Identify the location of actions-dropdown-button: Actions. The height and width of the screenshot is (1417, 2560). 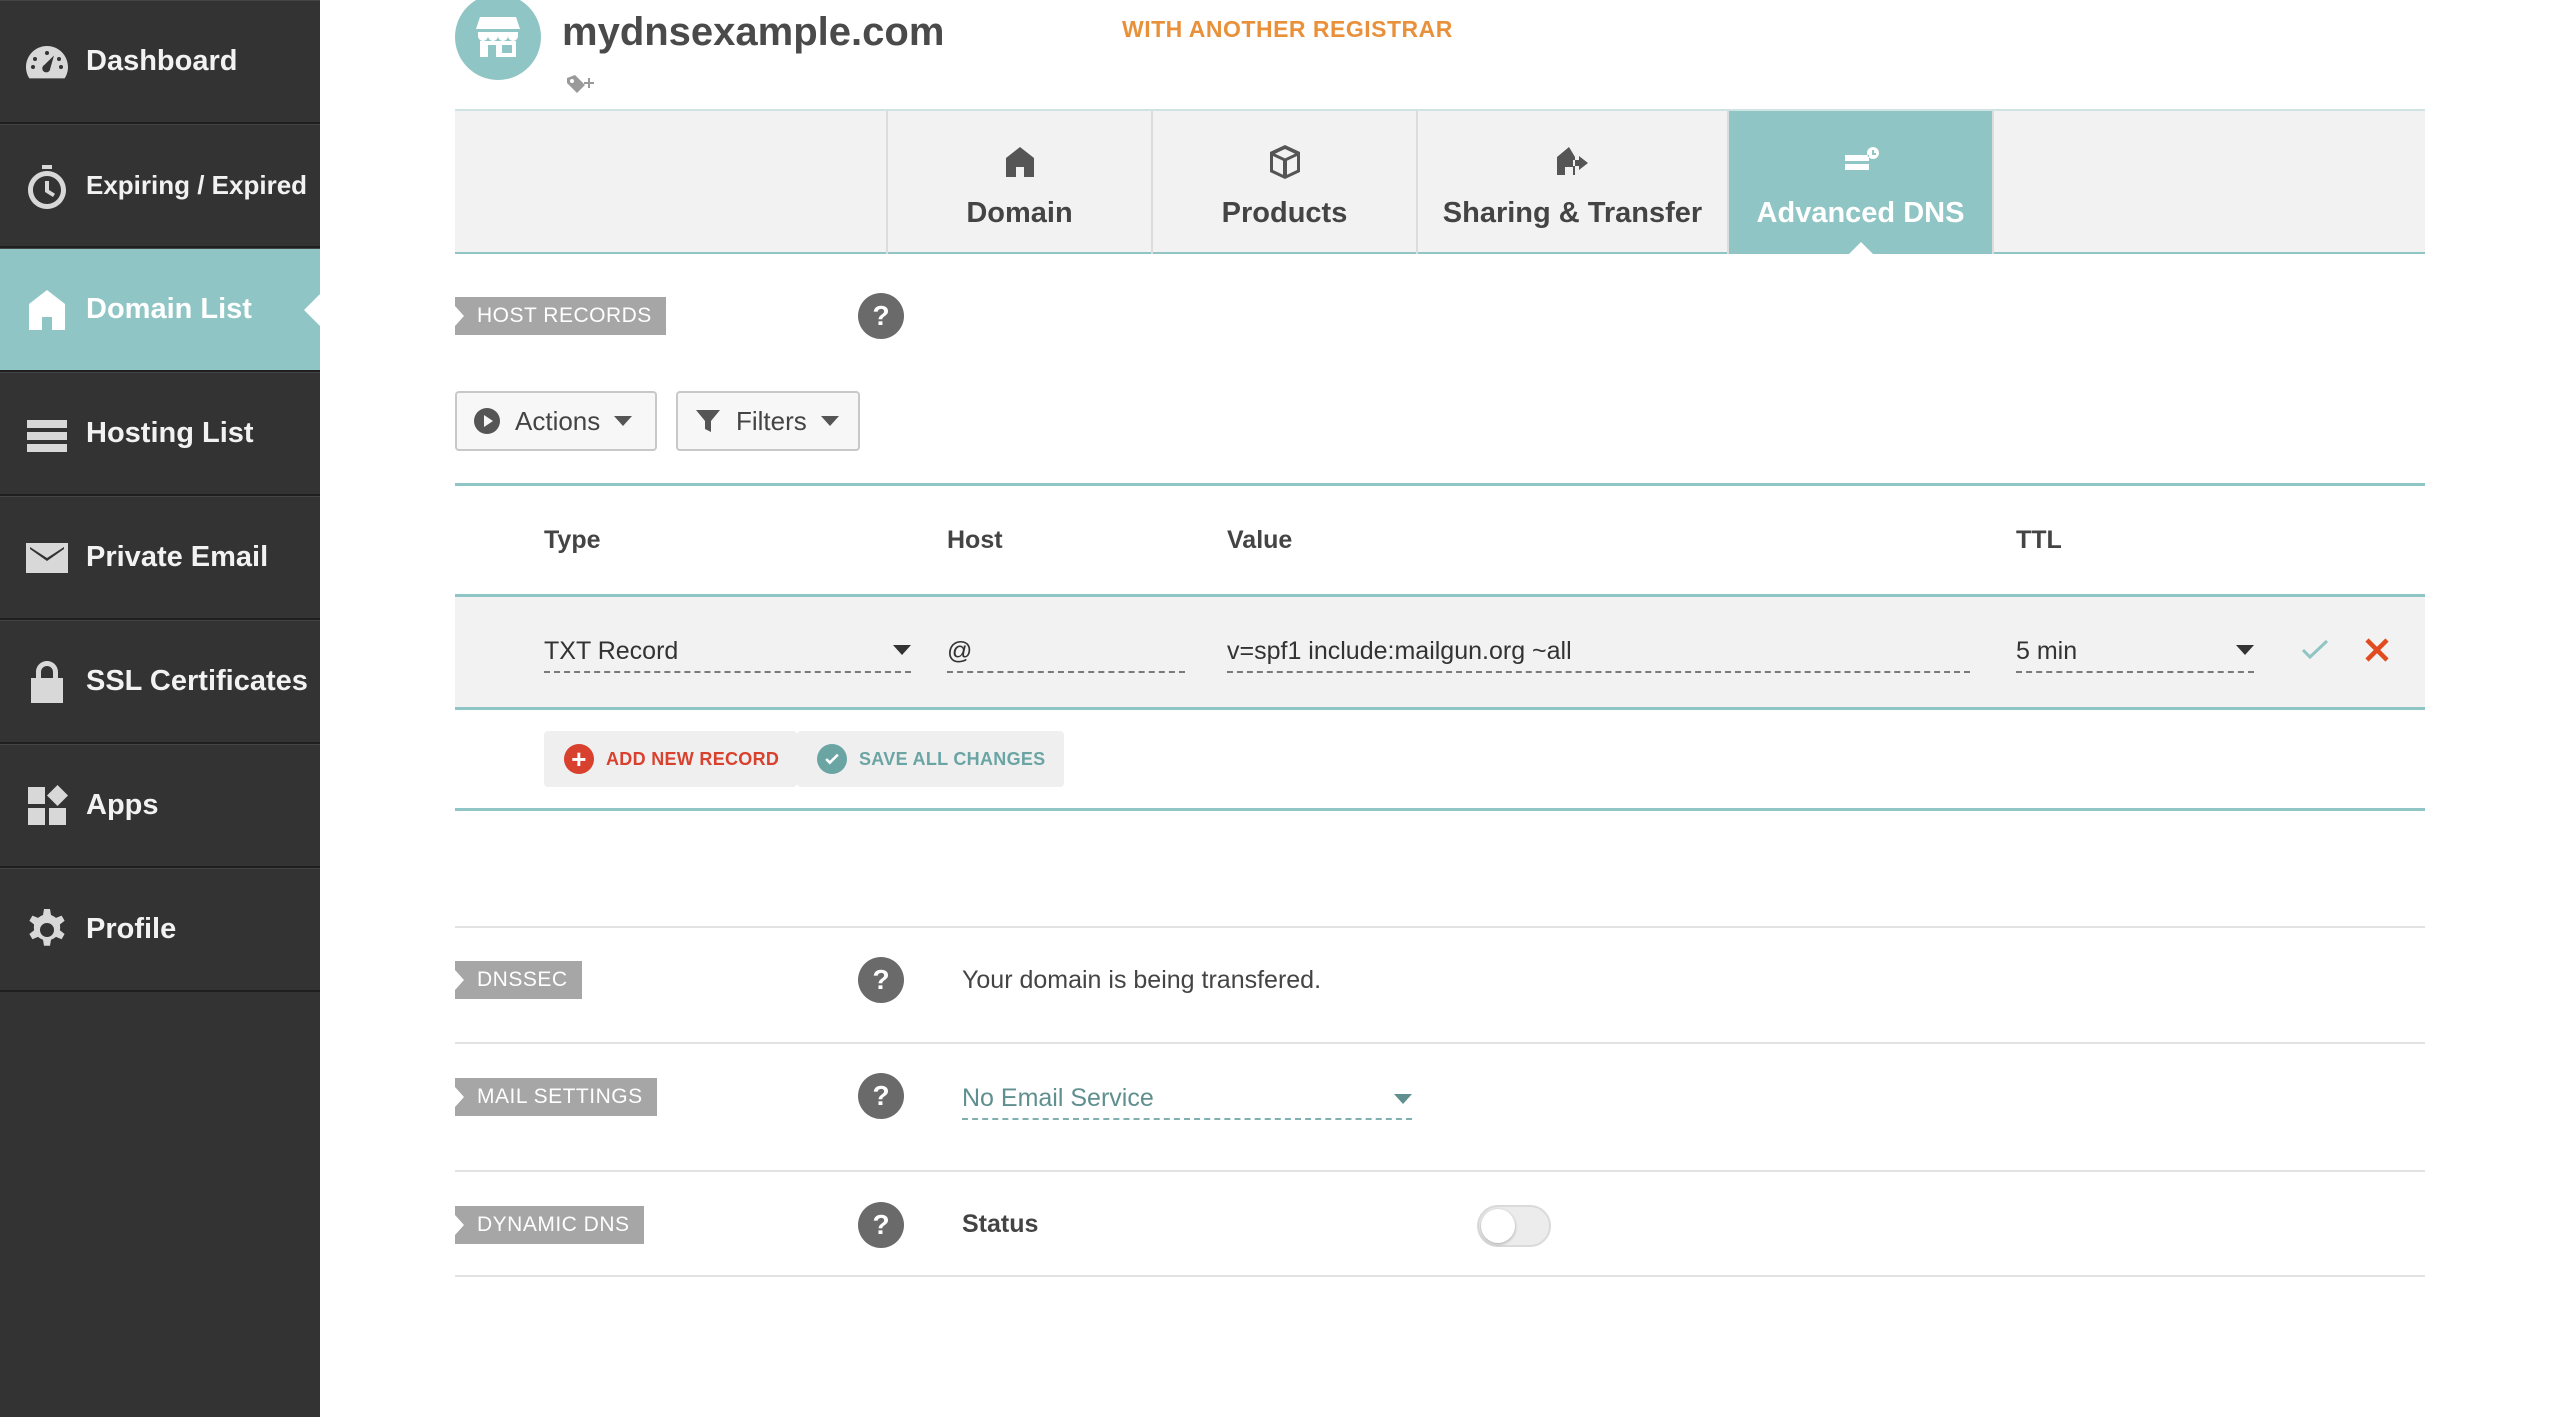
(556, 421).